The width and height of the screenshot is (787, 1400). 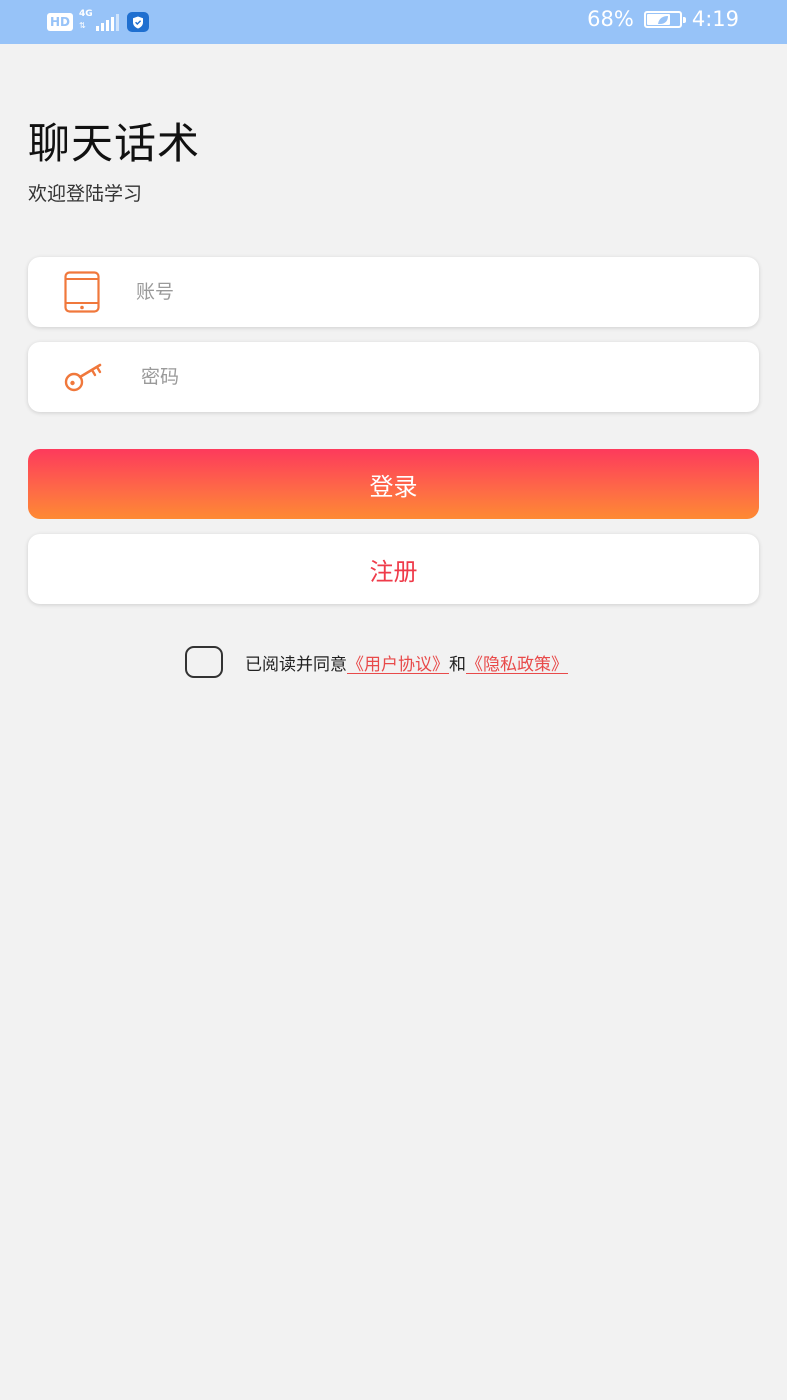 What do you see at coordinates (393, 484) in the screenshot?
I see `login-button: 登录` at bounding box center [393, 484].